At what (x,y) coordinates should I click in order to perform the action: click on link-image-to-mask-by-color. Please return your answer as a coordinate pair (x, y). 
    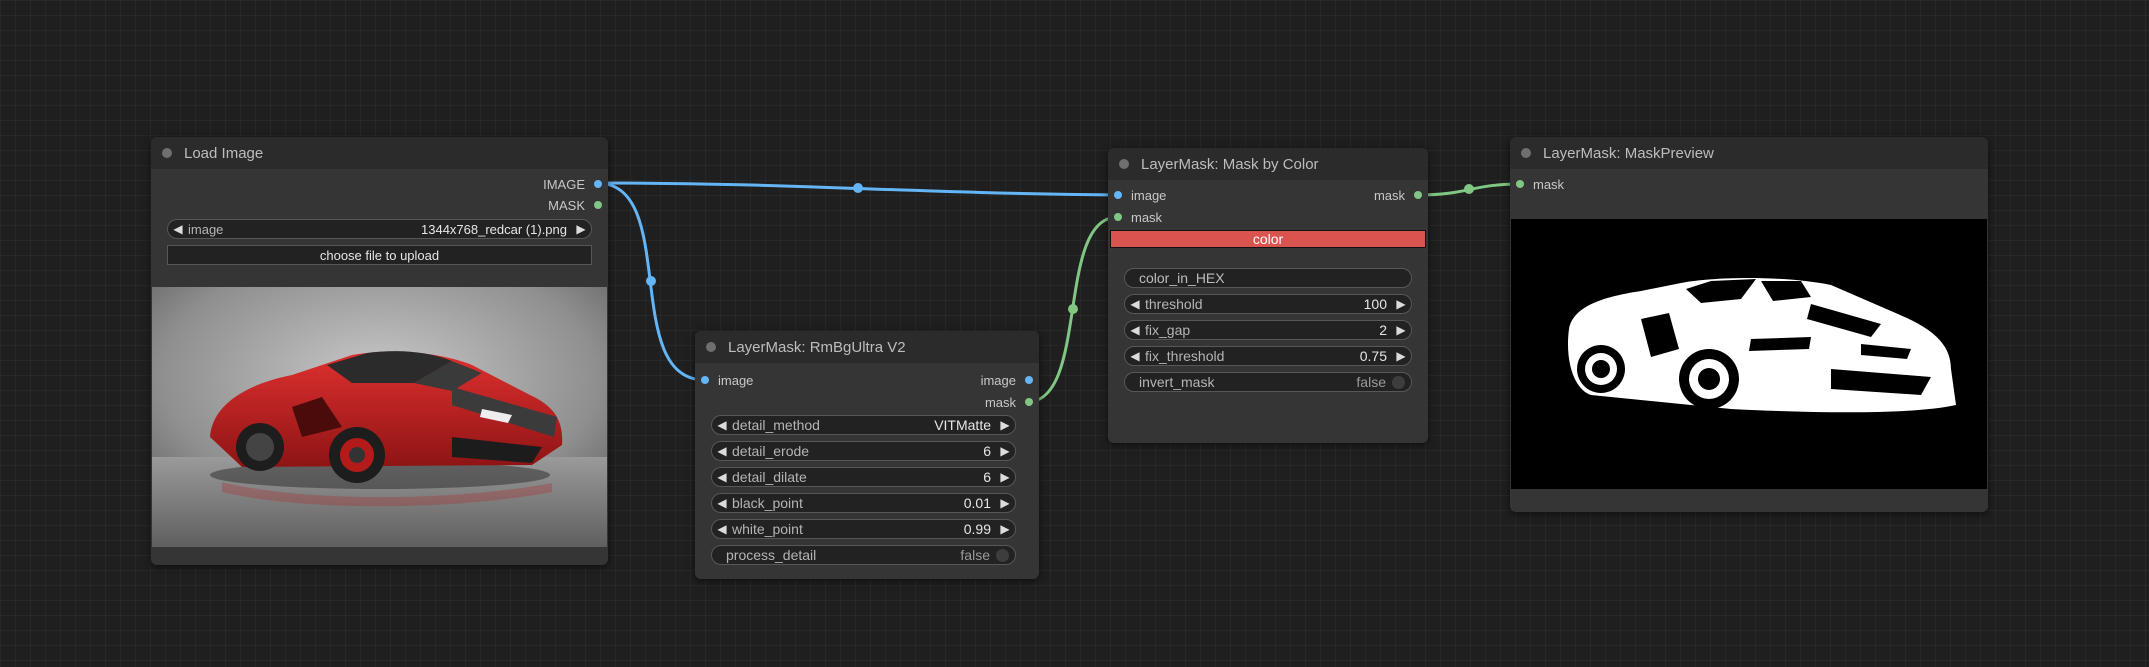
    Looking at the image, I should click on (857, 189).